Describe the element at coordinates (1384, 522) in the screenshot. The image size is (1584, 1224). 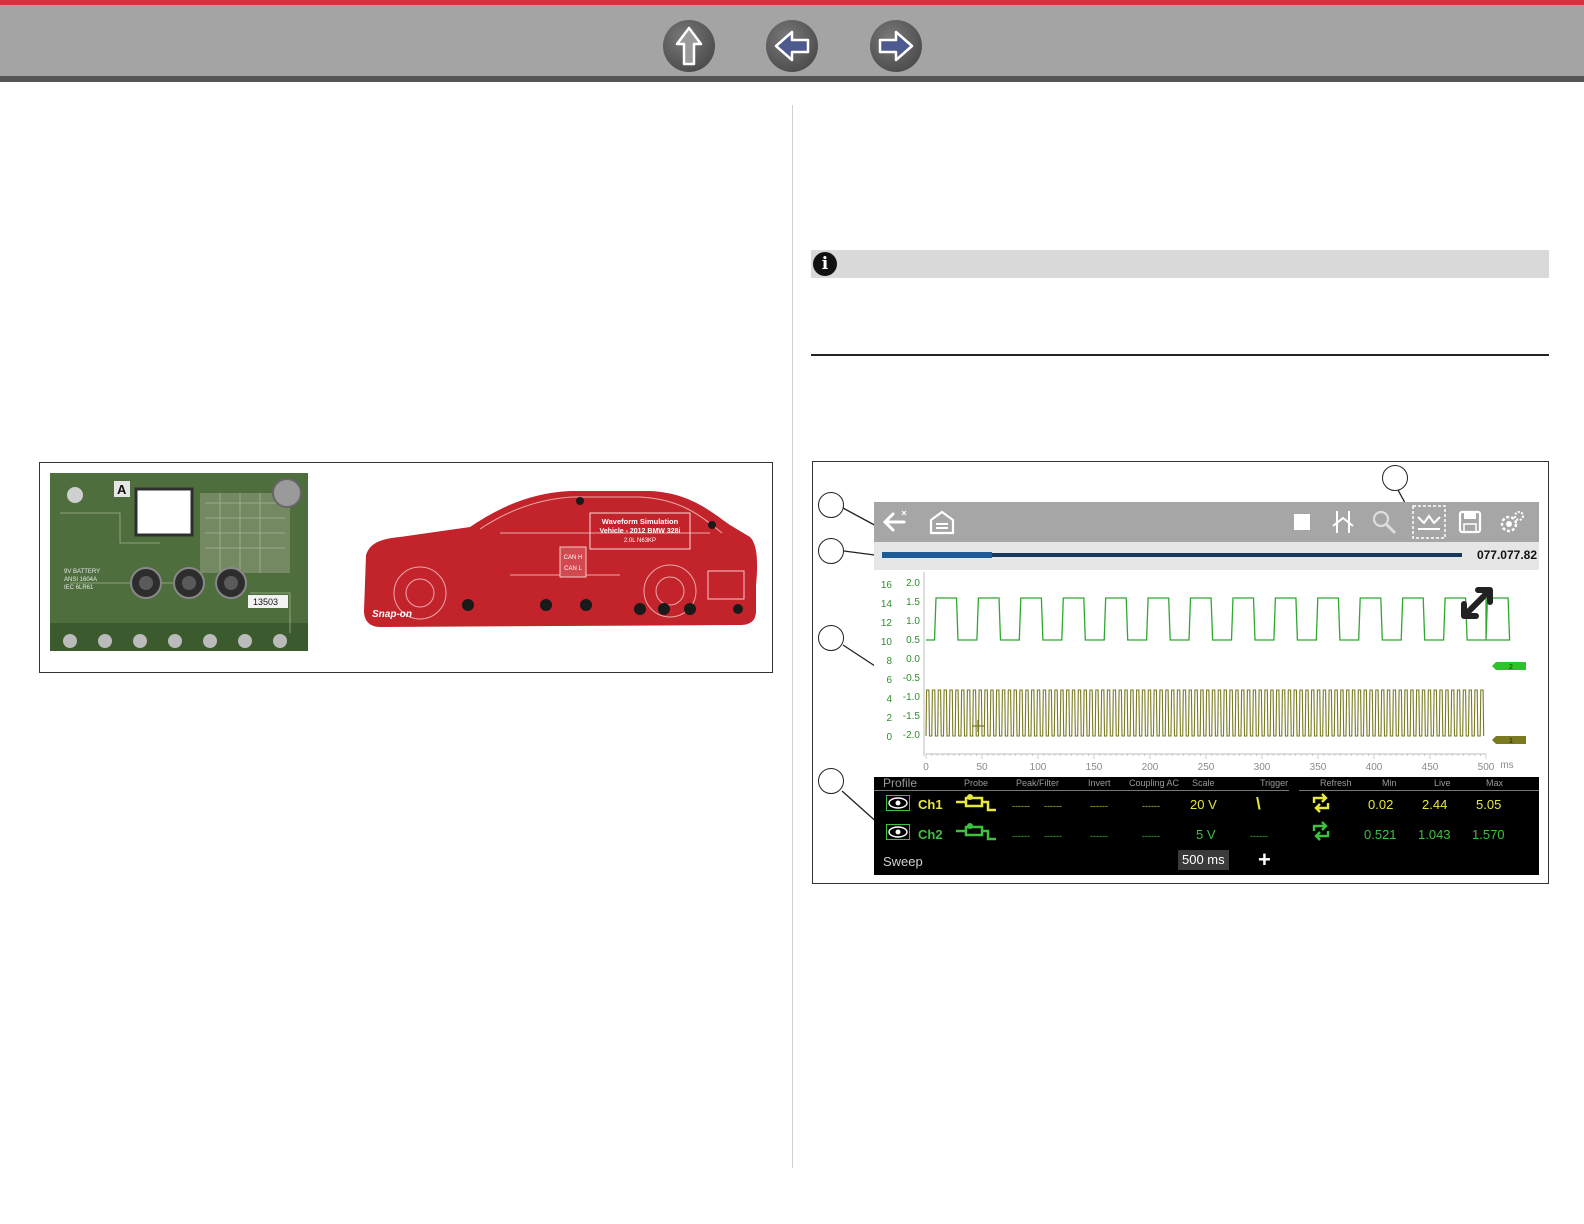
I see `zoom-icon` at that location.